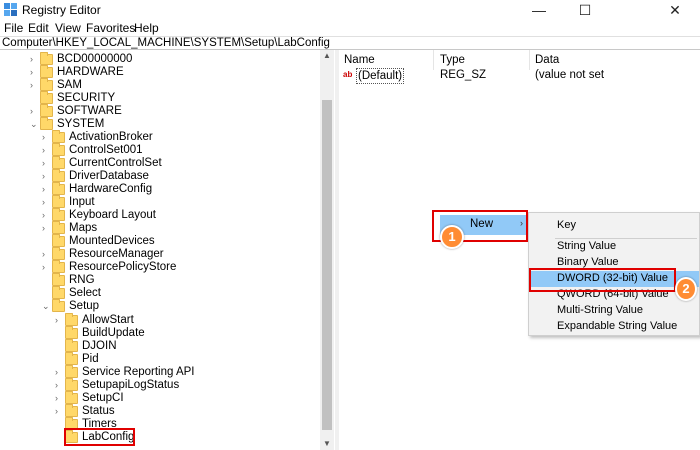  I want to click on tree-item-activationbroker: › ActivationBroker, so click(177, 137).